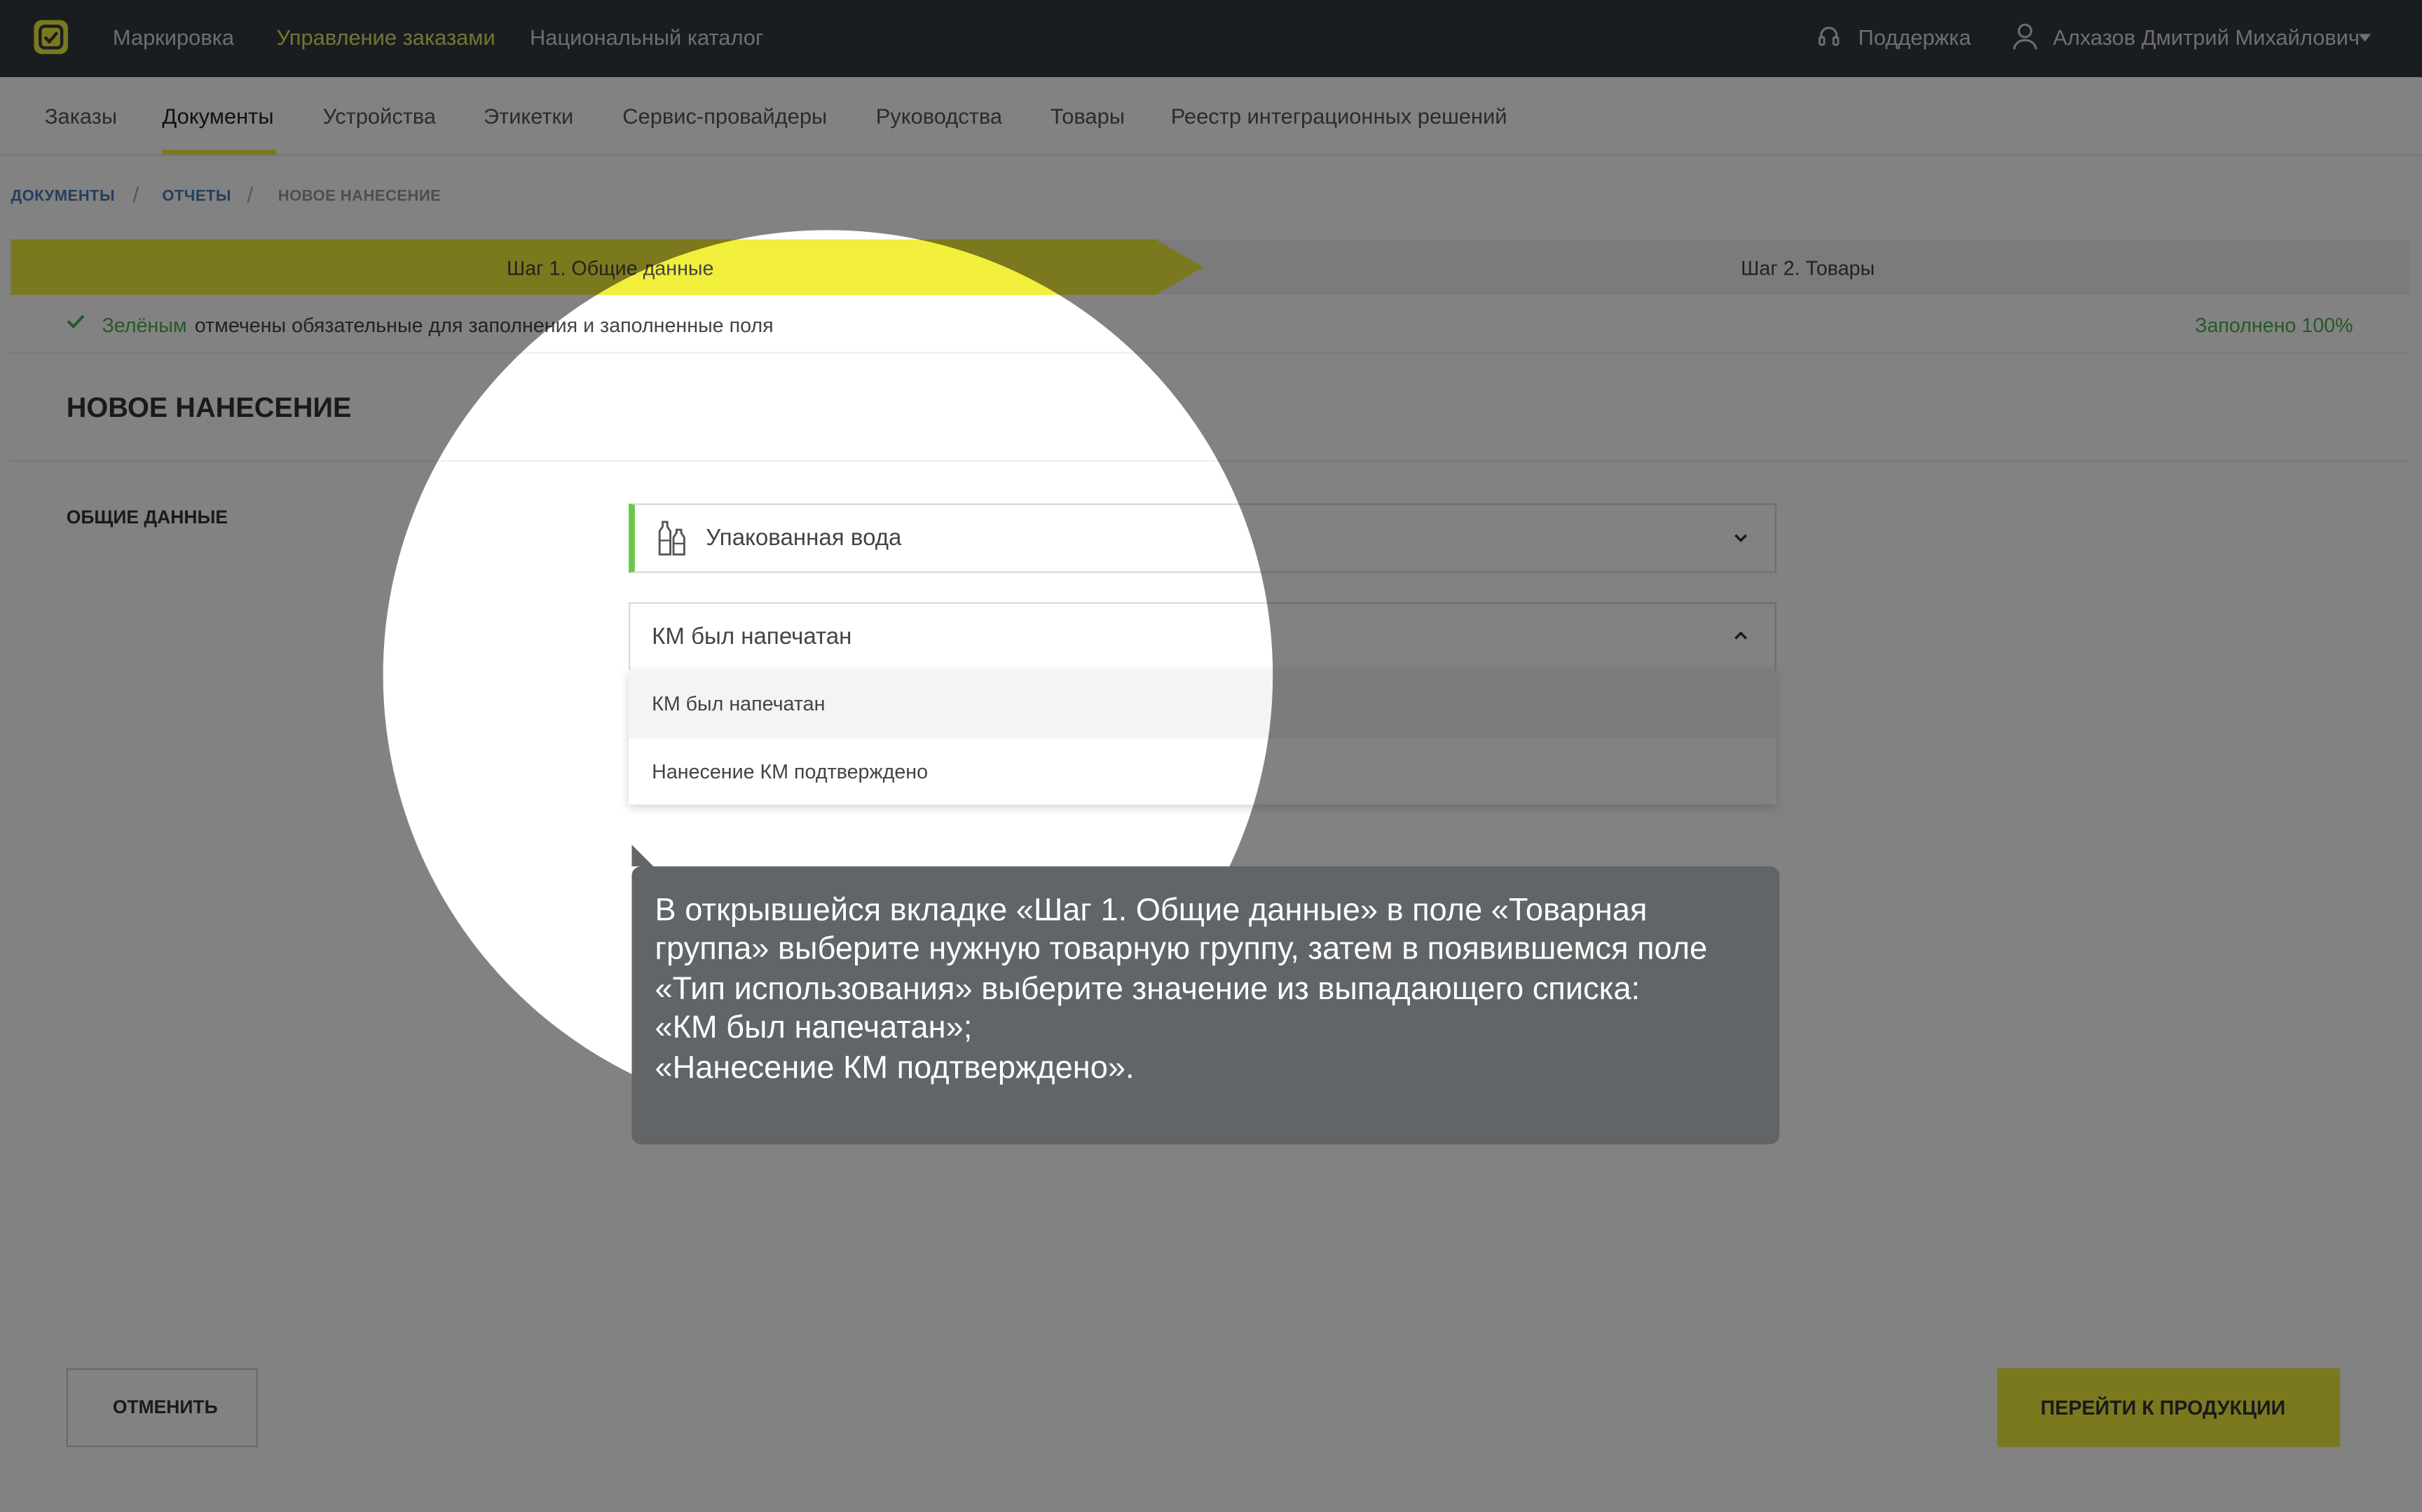 The image size is (2422, 1512). What do you see at coordinates (1088, 116) in the screenshot?
I see `subnav-item-goods: Товары` at bounding box center [1088, 116].